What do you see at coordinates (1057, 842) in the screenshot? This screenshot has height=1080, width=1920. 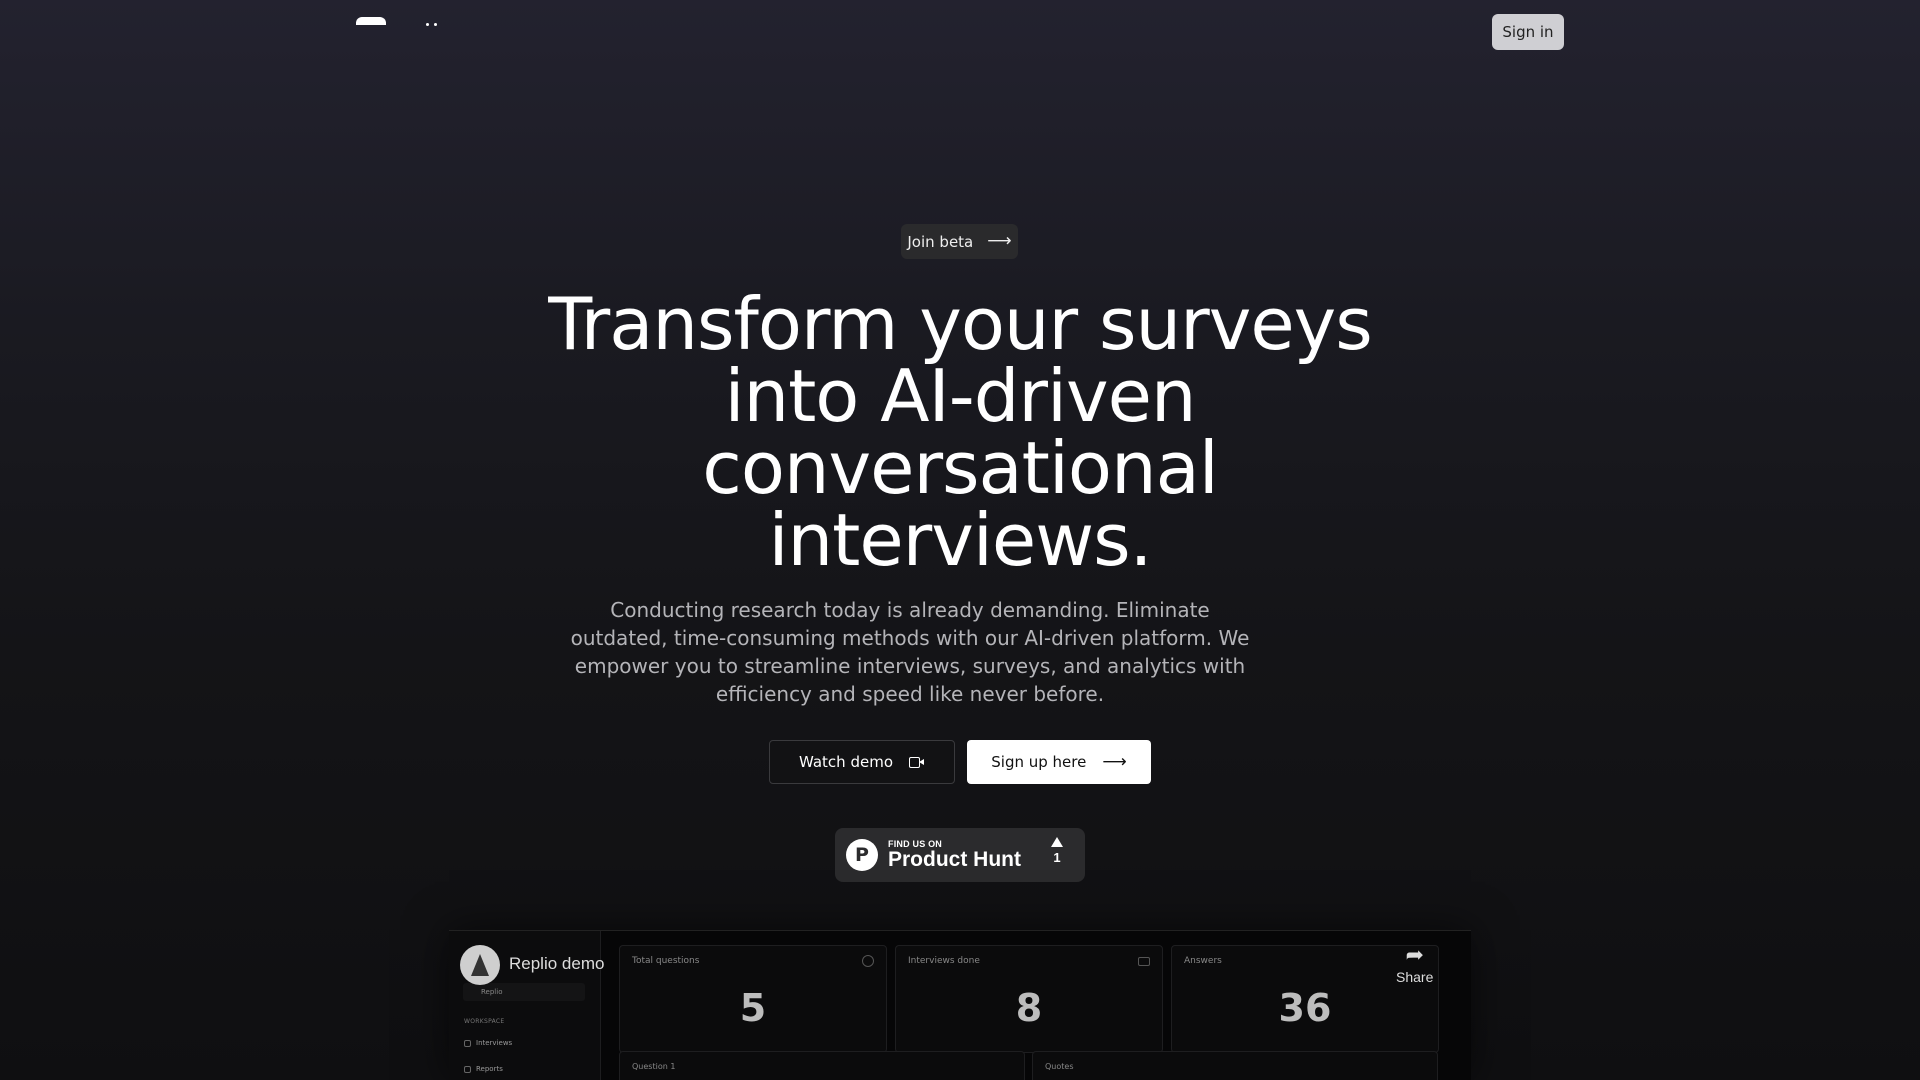 I see `triangle-up-icon` at bounding box center [1057, 842].